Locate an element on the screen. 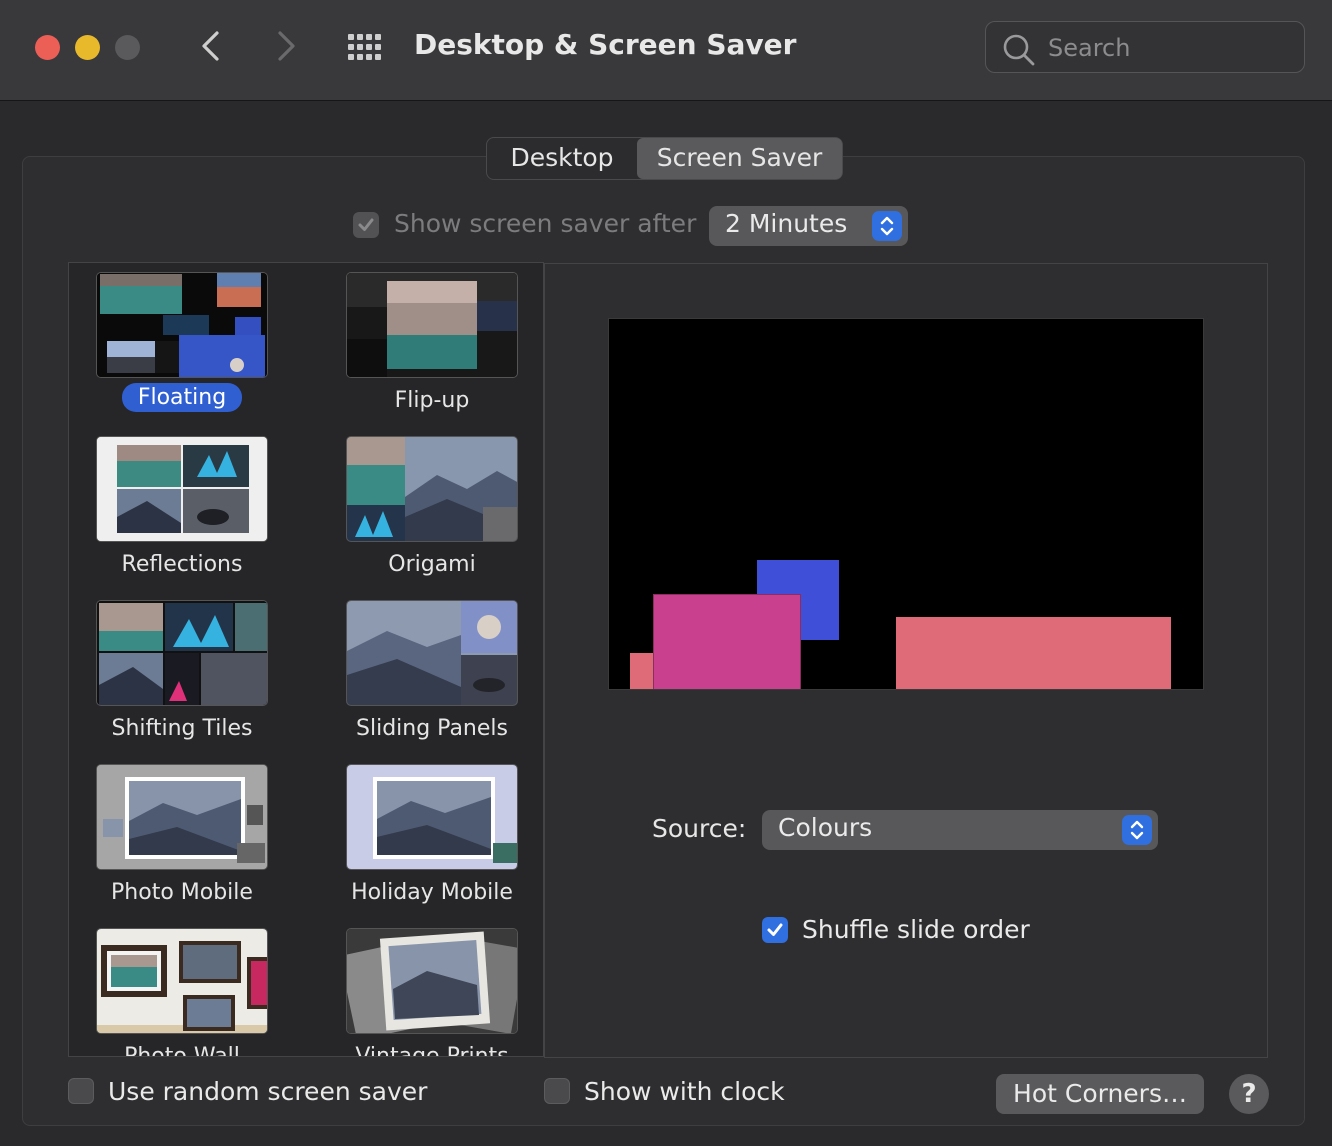  thumb-reflections is located at coordinates (182, 489).